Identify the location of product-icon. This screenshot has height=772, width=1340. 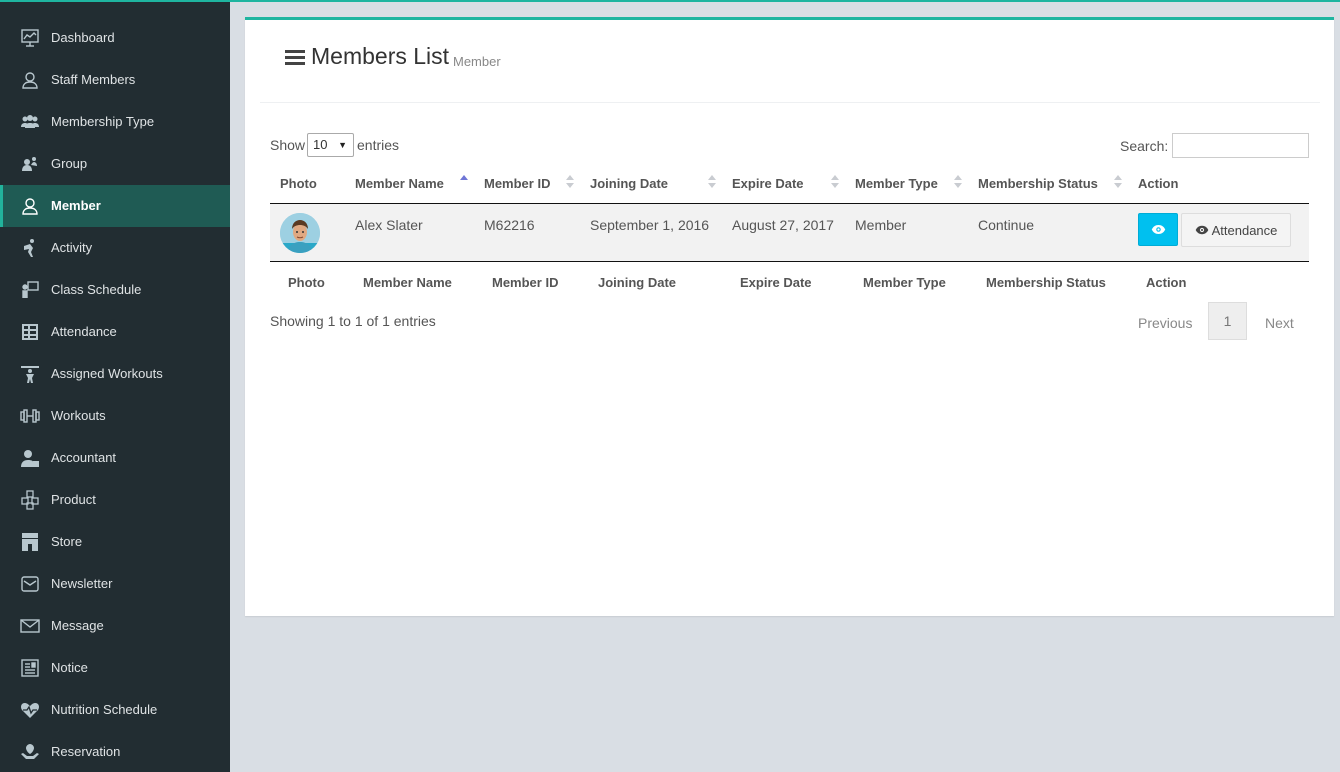
(30, 500).